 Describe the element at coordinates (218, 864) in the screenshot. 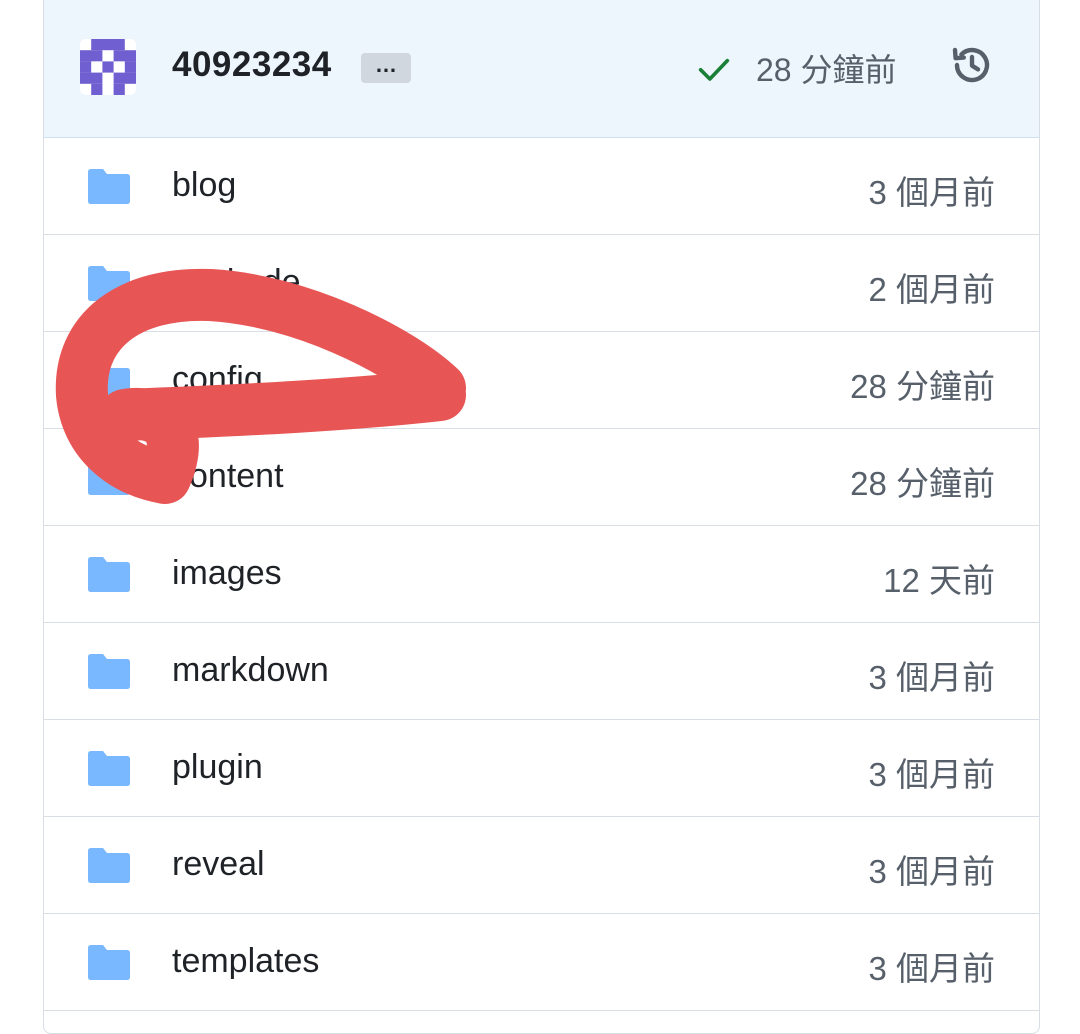

I see `folder-name-link: reveal` at that location.